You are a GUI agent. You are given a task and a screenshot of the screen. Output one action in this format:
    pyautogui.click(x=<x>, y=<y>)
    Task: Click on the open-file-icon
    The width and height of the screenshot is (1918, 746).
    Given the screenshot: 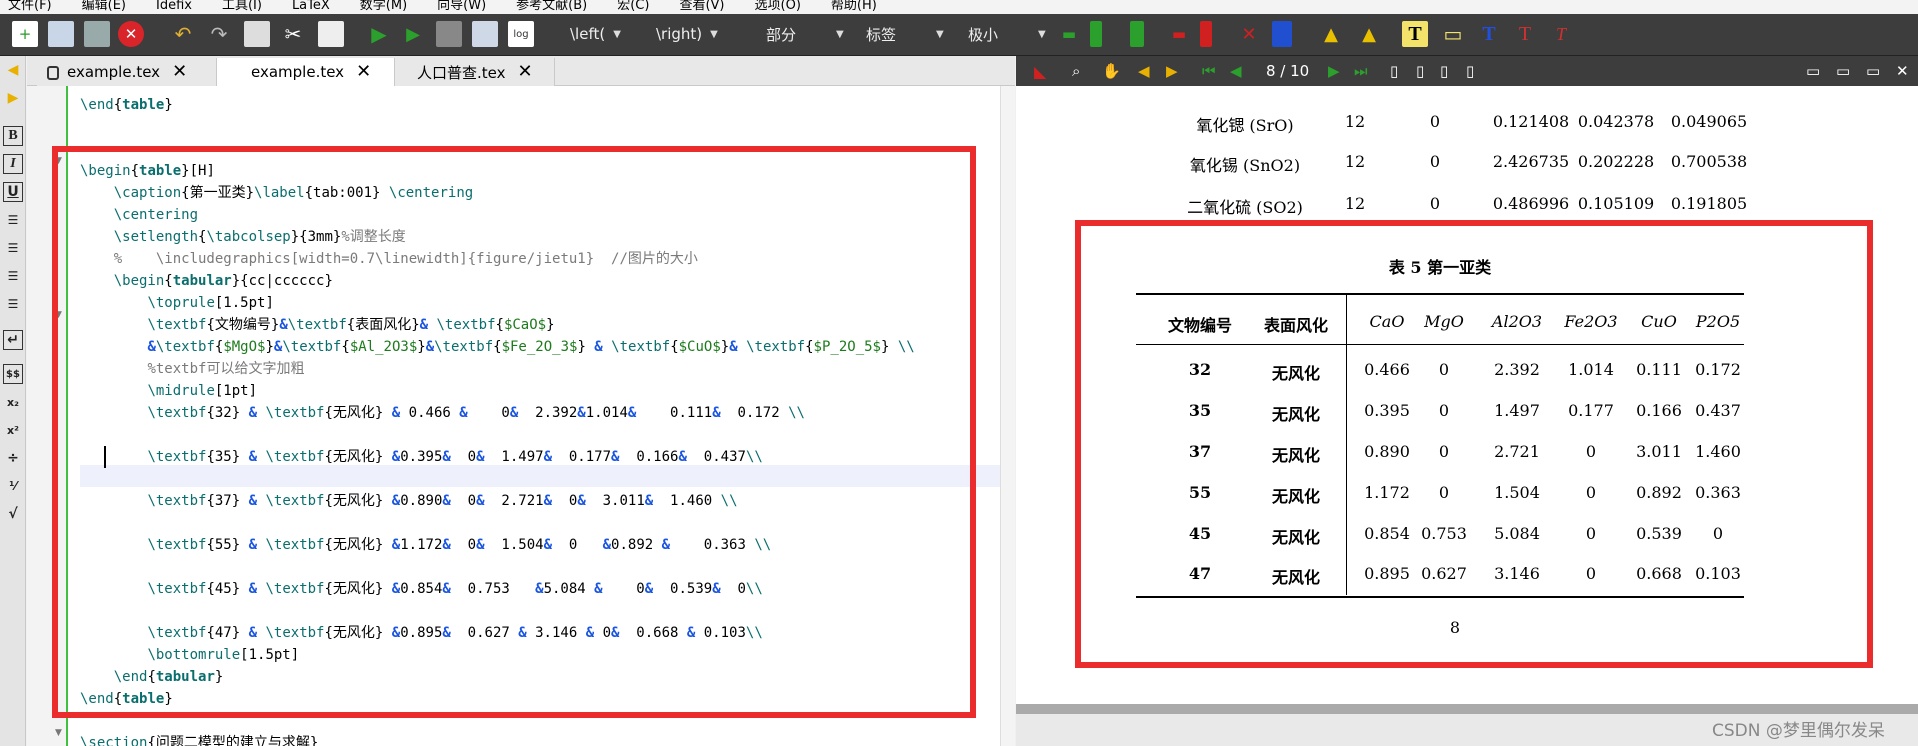 What is the action you would take?
    pyautogui.click(x=61, y=34)
    